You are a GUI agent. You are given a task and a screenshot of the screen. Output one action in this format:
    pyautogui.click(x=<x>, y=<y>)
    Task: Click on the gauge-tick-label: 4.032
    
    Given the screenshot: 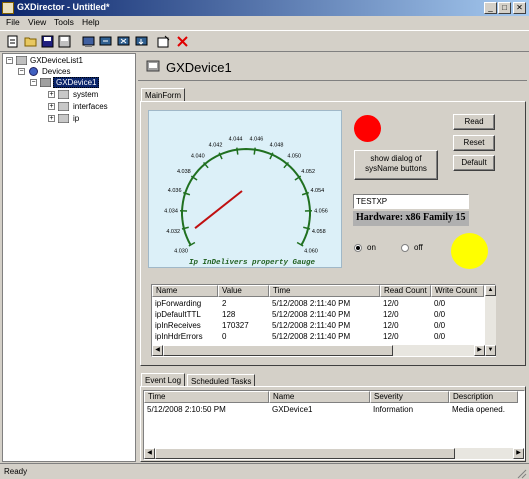 What is the action you would take?
    pyautogui.click(x=173, y=232)
    